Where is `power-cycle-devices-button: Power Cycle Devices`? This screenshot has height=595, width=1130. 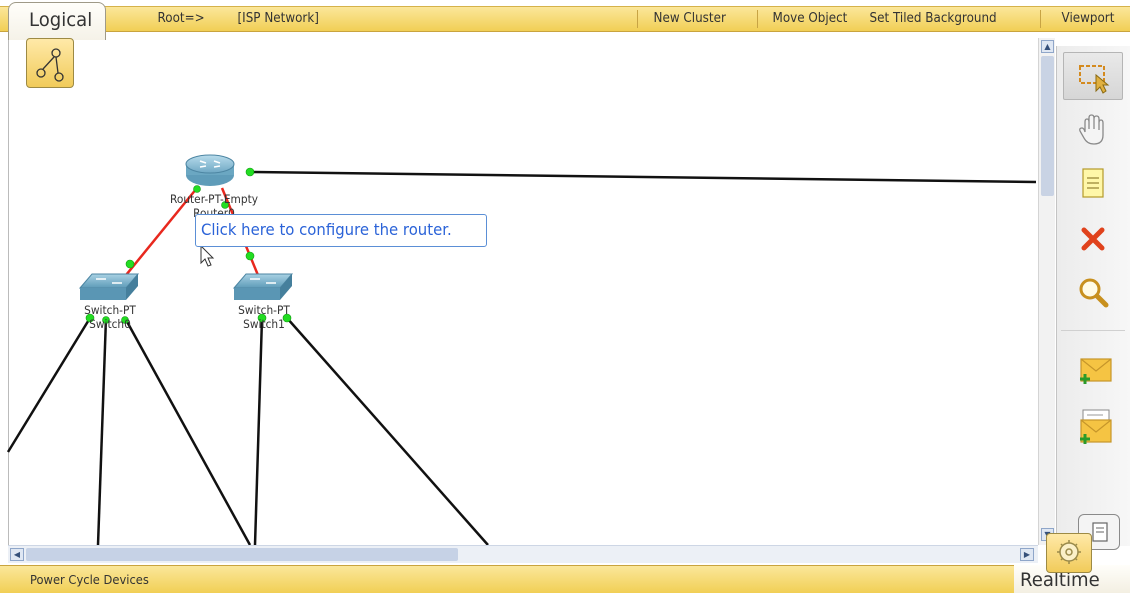 power-cycle-devices-button: Power Cycle Devices is located at coordinates (94, 580).